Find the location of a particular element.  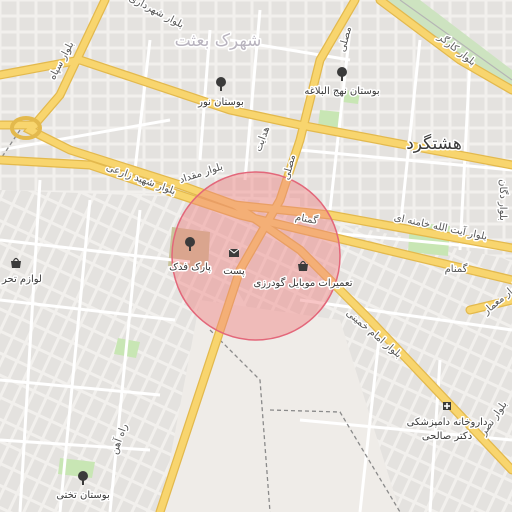

poi-label-bustan-nahj: بوستان نهج البلاغه is located at coordinates (342, 92).